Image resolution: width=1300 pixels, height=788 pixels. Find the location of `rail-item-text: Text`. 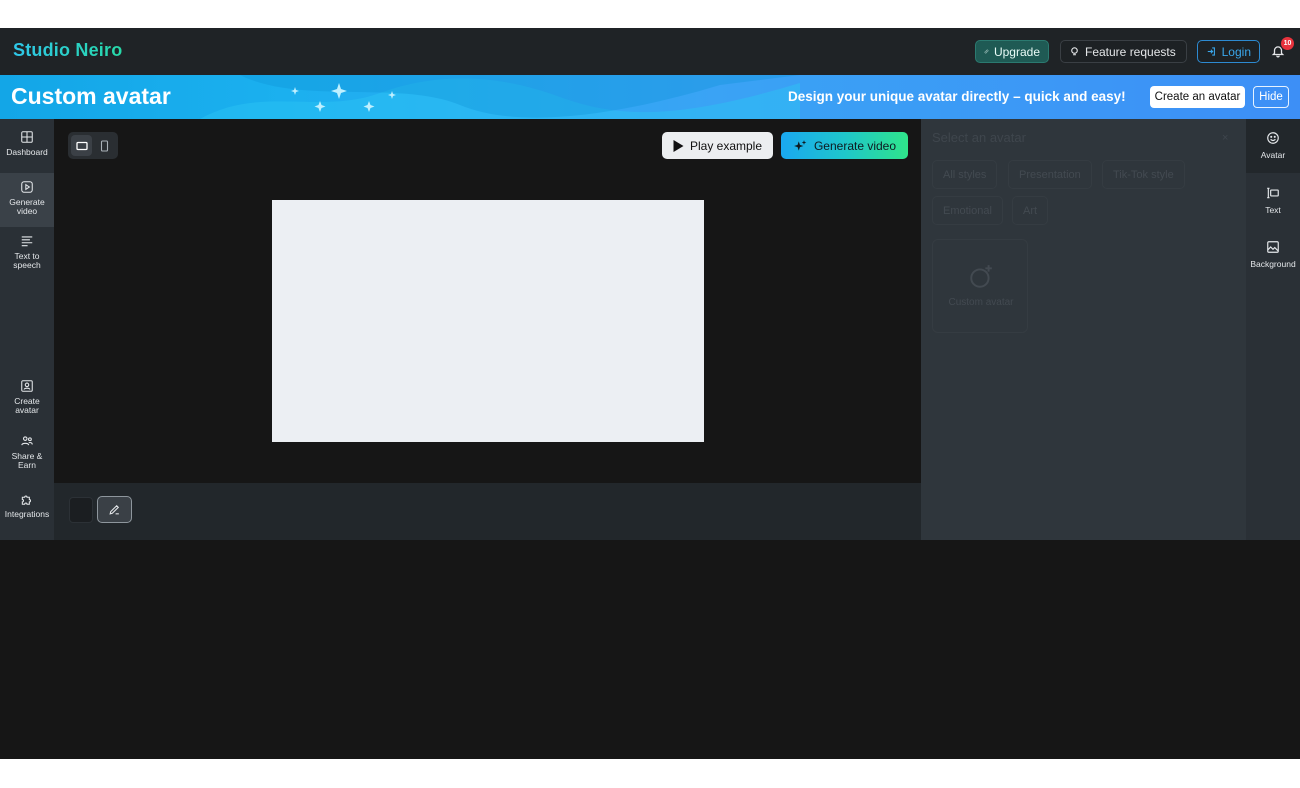

rail-item-text: Text is located at coordinates (1273, 208).